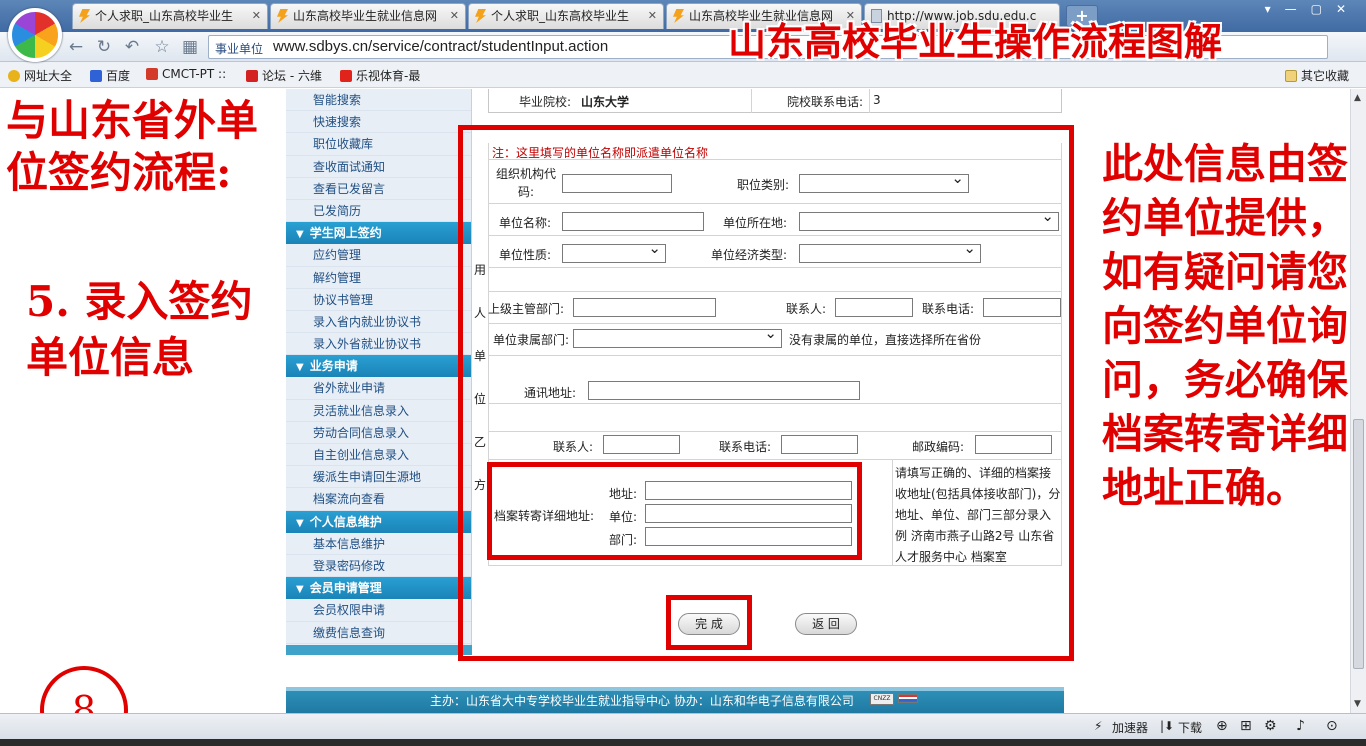 This screenshot has width=1366, height=746. What do you see at coordinates (194, 74) in the screenshot?
I see `bookmark-label: CMCT-PT ::` at bounding box center [194, 74].